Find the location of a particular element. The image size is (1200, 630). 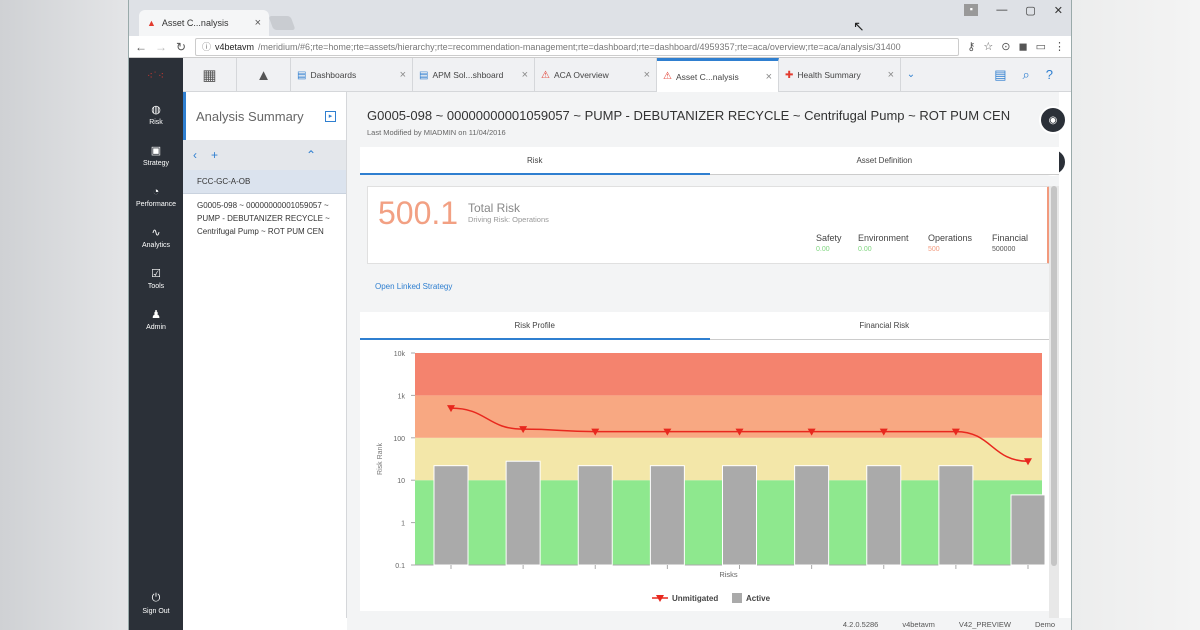

risk-category-financial: Financial 500000 is located at coordinates (1010, 243).